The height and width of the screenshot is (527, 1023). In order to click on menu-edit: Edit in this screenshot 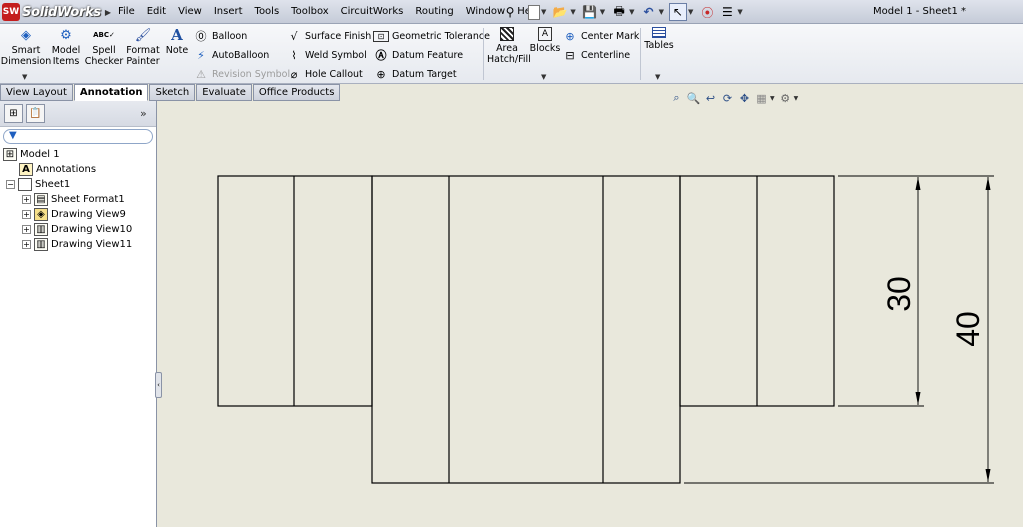, I will do `click(156, 12)`.